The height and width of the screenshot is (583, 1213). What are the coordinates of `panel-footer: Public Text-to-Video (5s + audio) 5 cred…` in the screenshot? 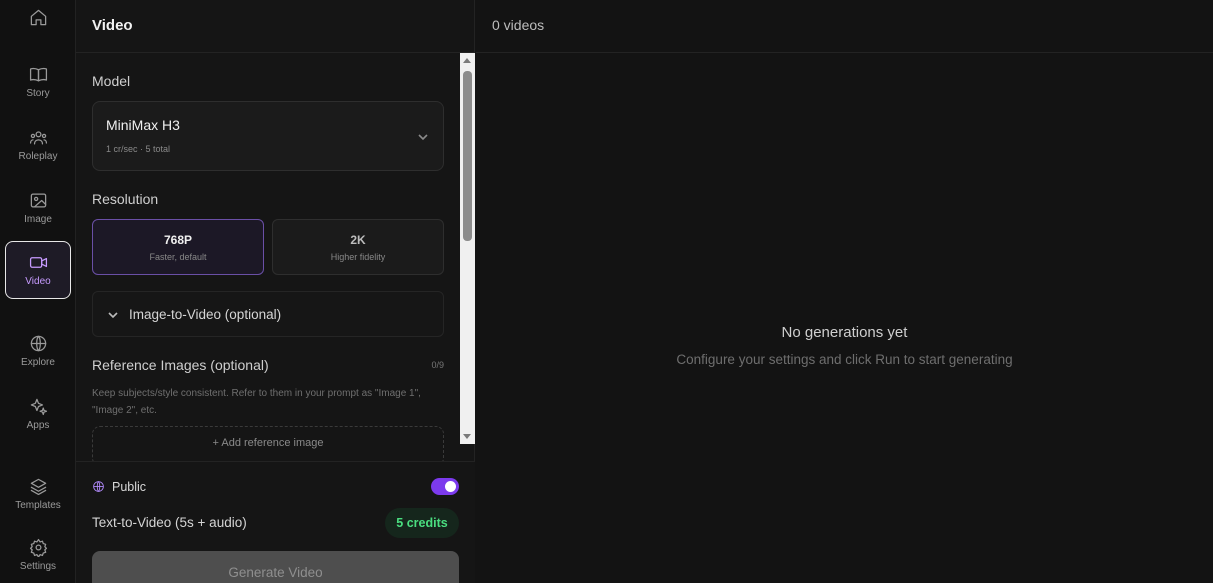 It's located at (275, 522).